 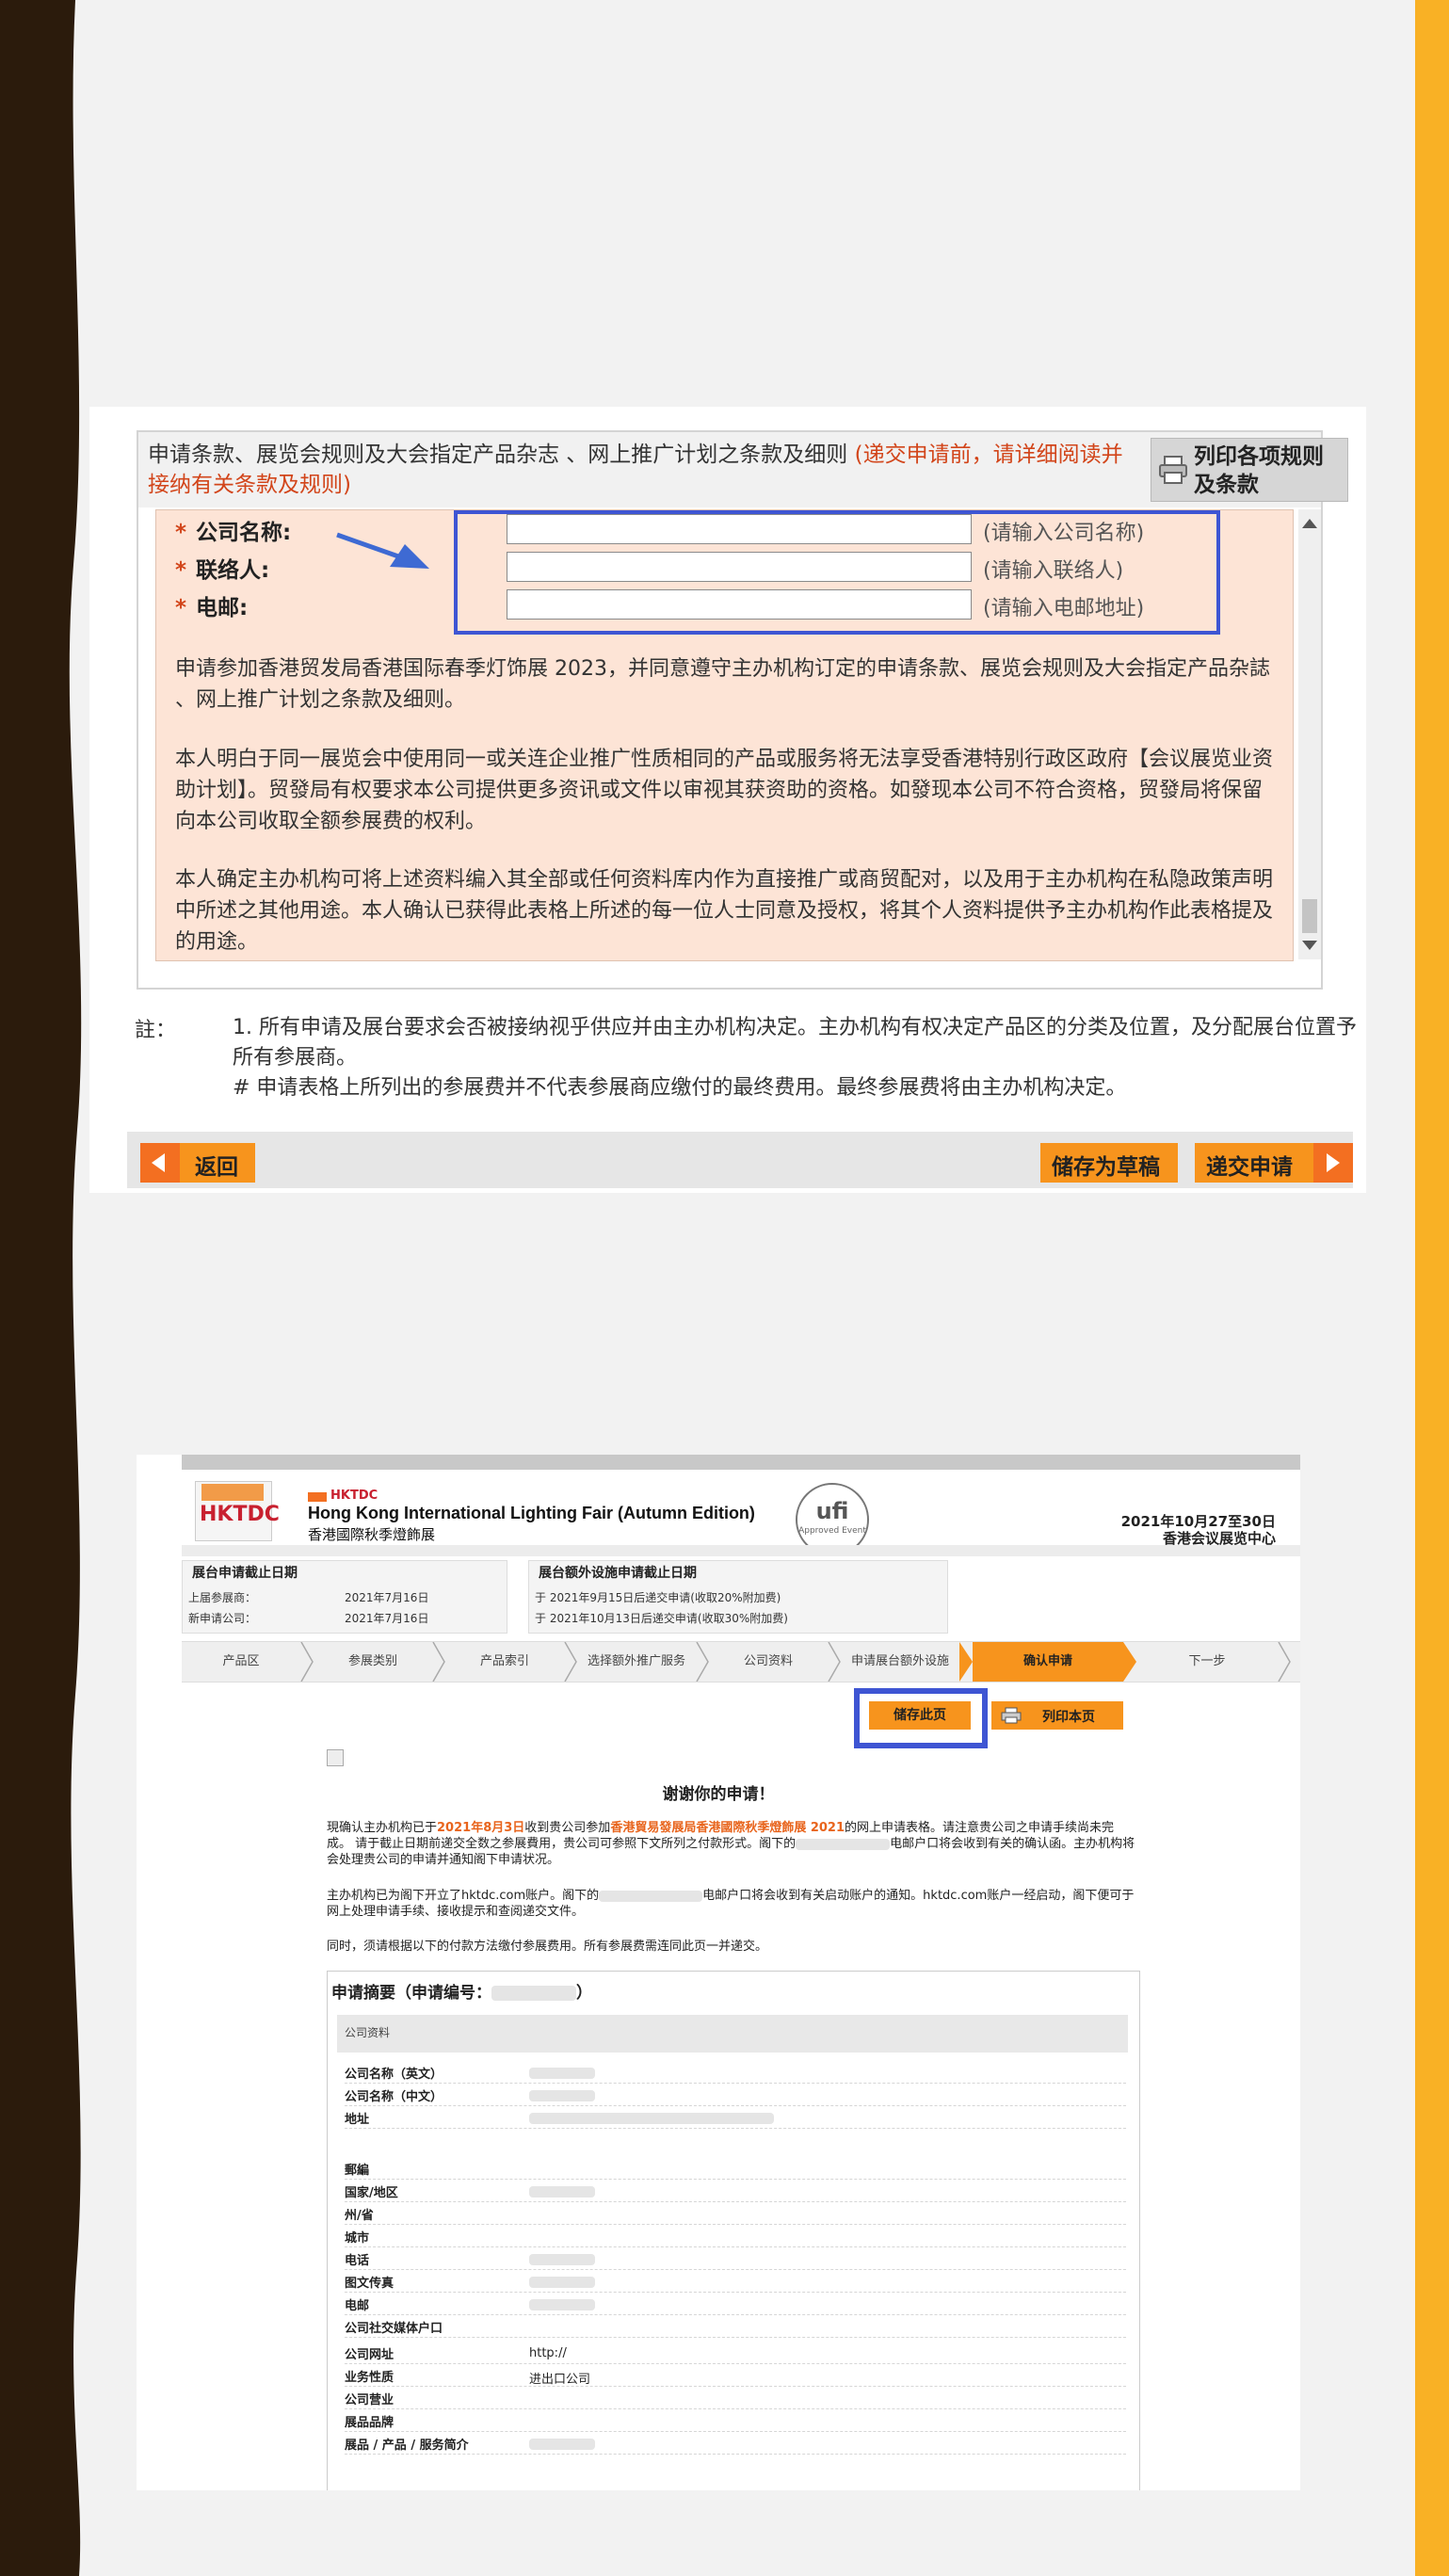 What do you see at coordinates (1259, 470) in the screenshot?
I see `print-rules-label: 列印各项规则及条款` at bounding box center [1259, 470].